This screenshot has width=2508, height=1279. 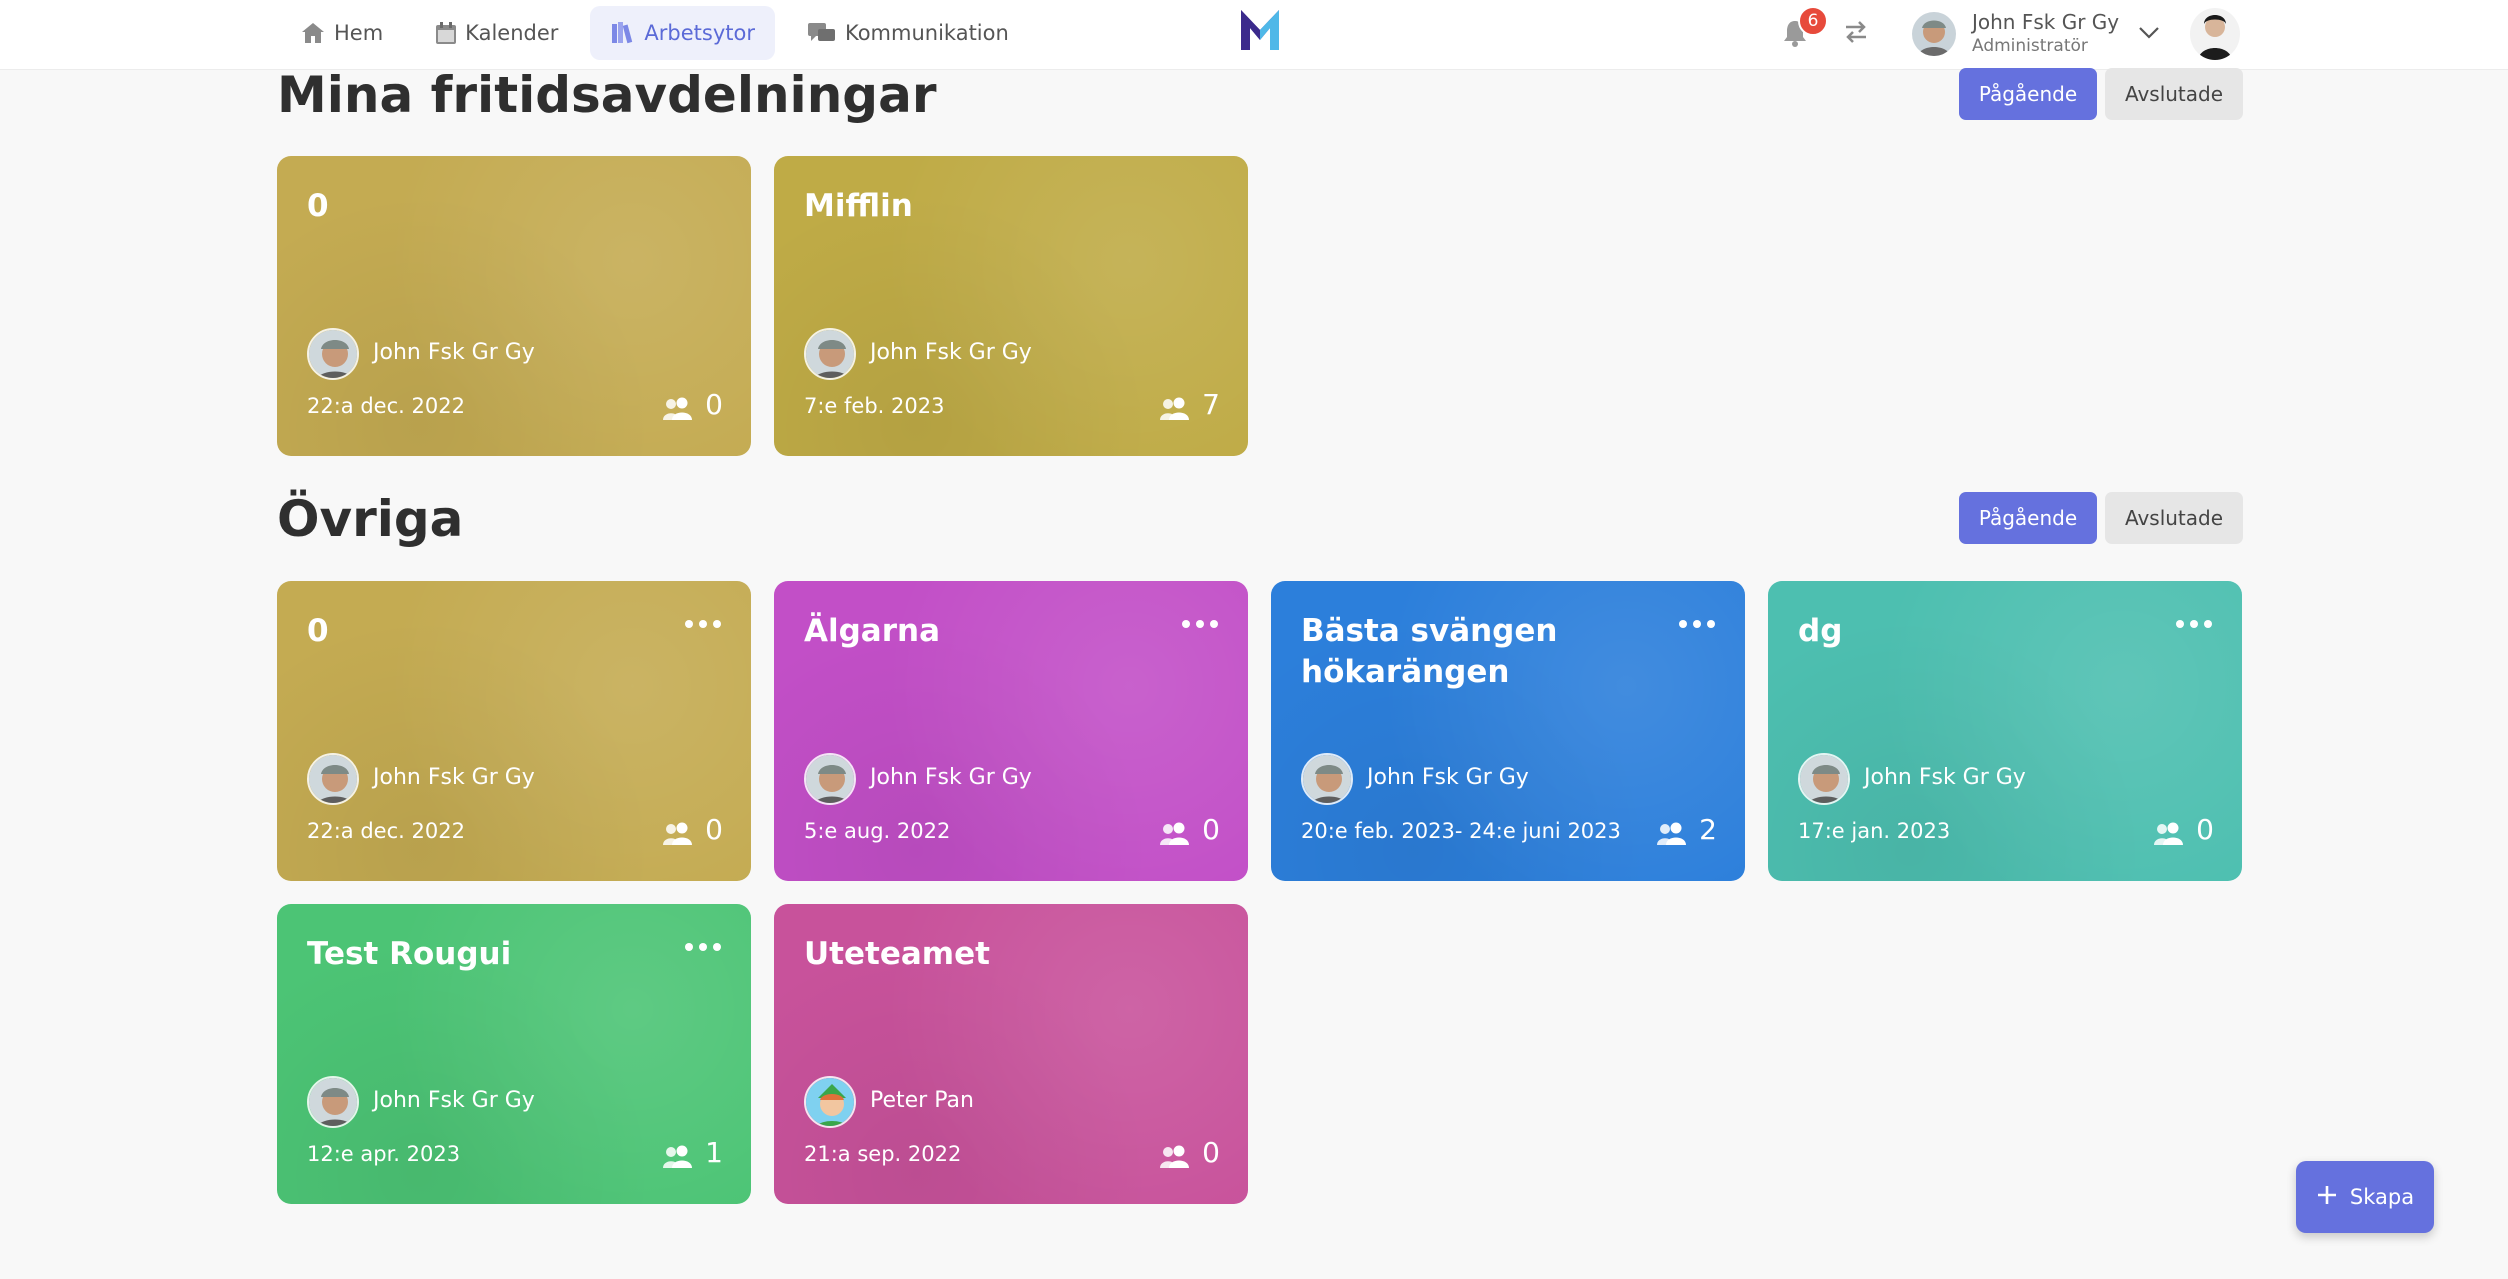 What do you see at coordinates (2101, 94) in the screenshot?
I see `filter-toggle-mine: Pågående Avslutade` at bounding box center [2101, 94].